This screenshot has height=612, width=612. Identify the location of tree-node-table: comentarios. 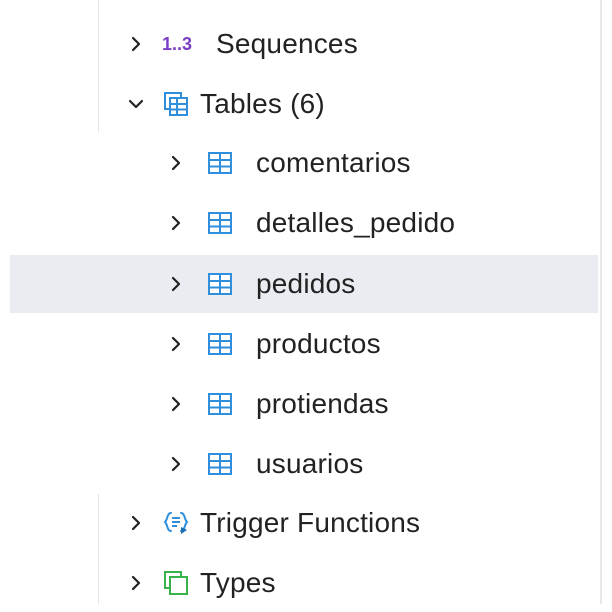
(304, 163).